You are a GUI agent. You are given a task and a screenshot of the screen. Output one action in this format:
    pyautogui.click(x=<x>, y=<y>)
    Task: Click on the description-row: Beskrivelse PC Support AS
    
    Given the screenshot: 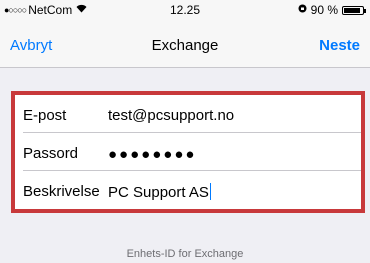 What is the action you would take?
    pyautogui.click(x=188, y=190)
    